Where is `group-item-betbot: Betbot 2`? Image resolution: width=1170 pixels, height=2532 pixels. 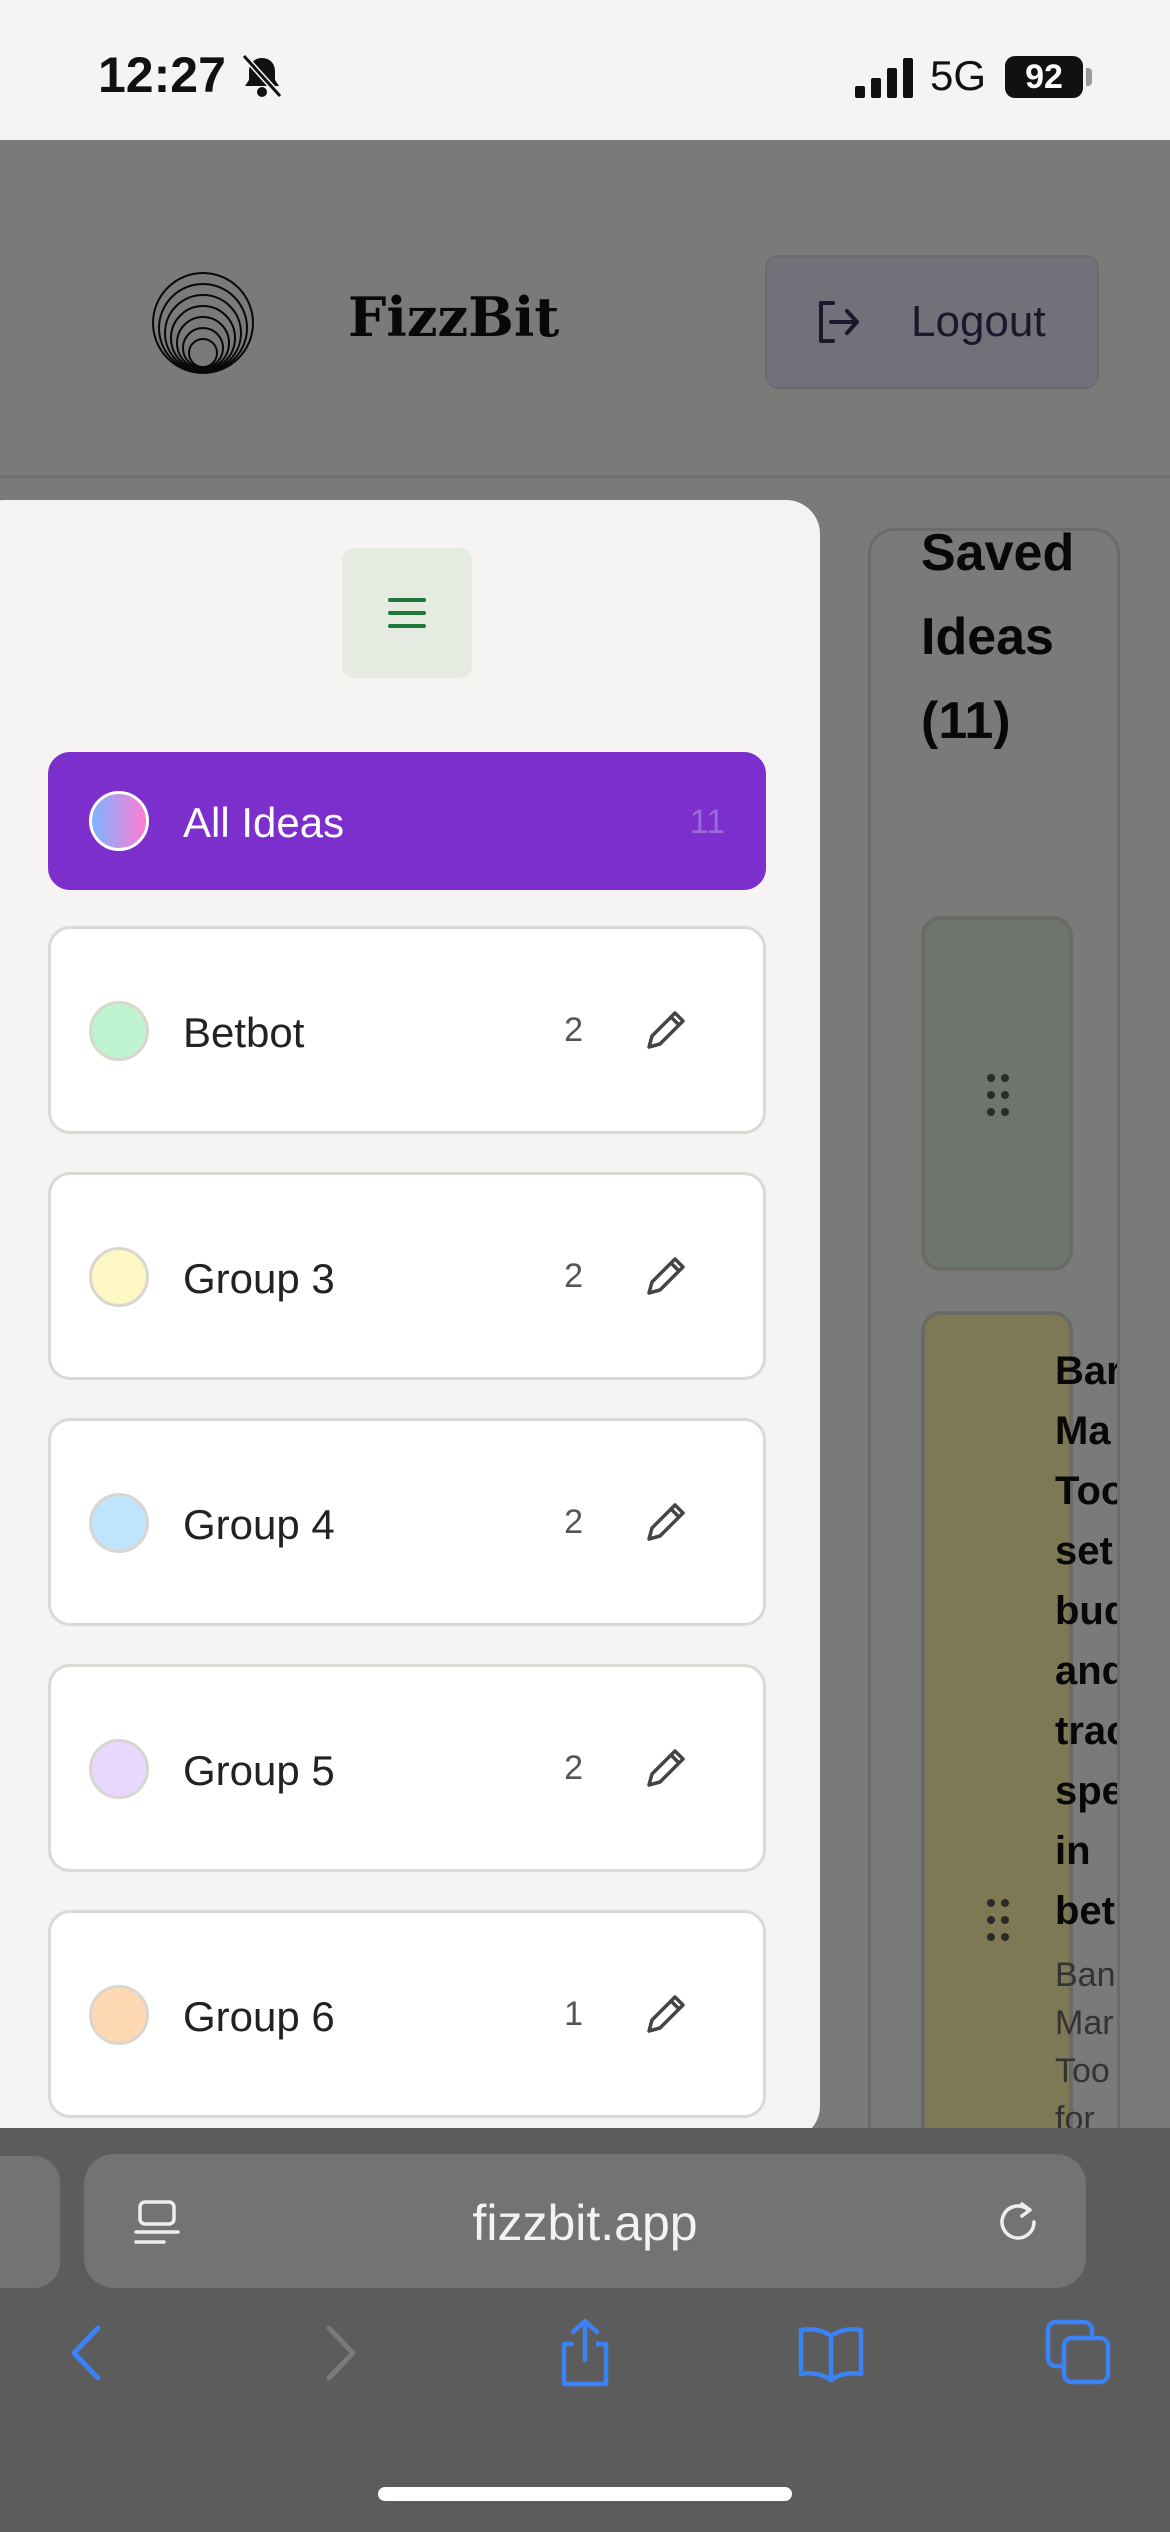 group-item-betbot: Betbot 2 is located at coordinates (407, 1030).